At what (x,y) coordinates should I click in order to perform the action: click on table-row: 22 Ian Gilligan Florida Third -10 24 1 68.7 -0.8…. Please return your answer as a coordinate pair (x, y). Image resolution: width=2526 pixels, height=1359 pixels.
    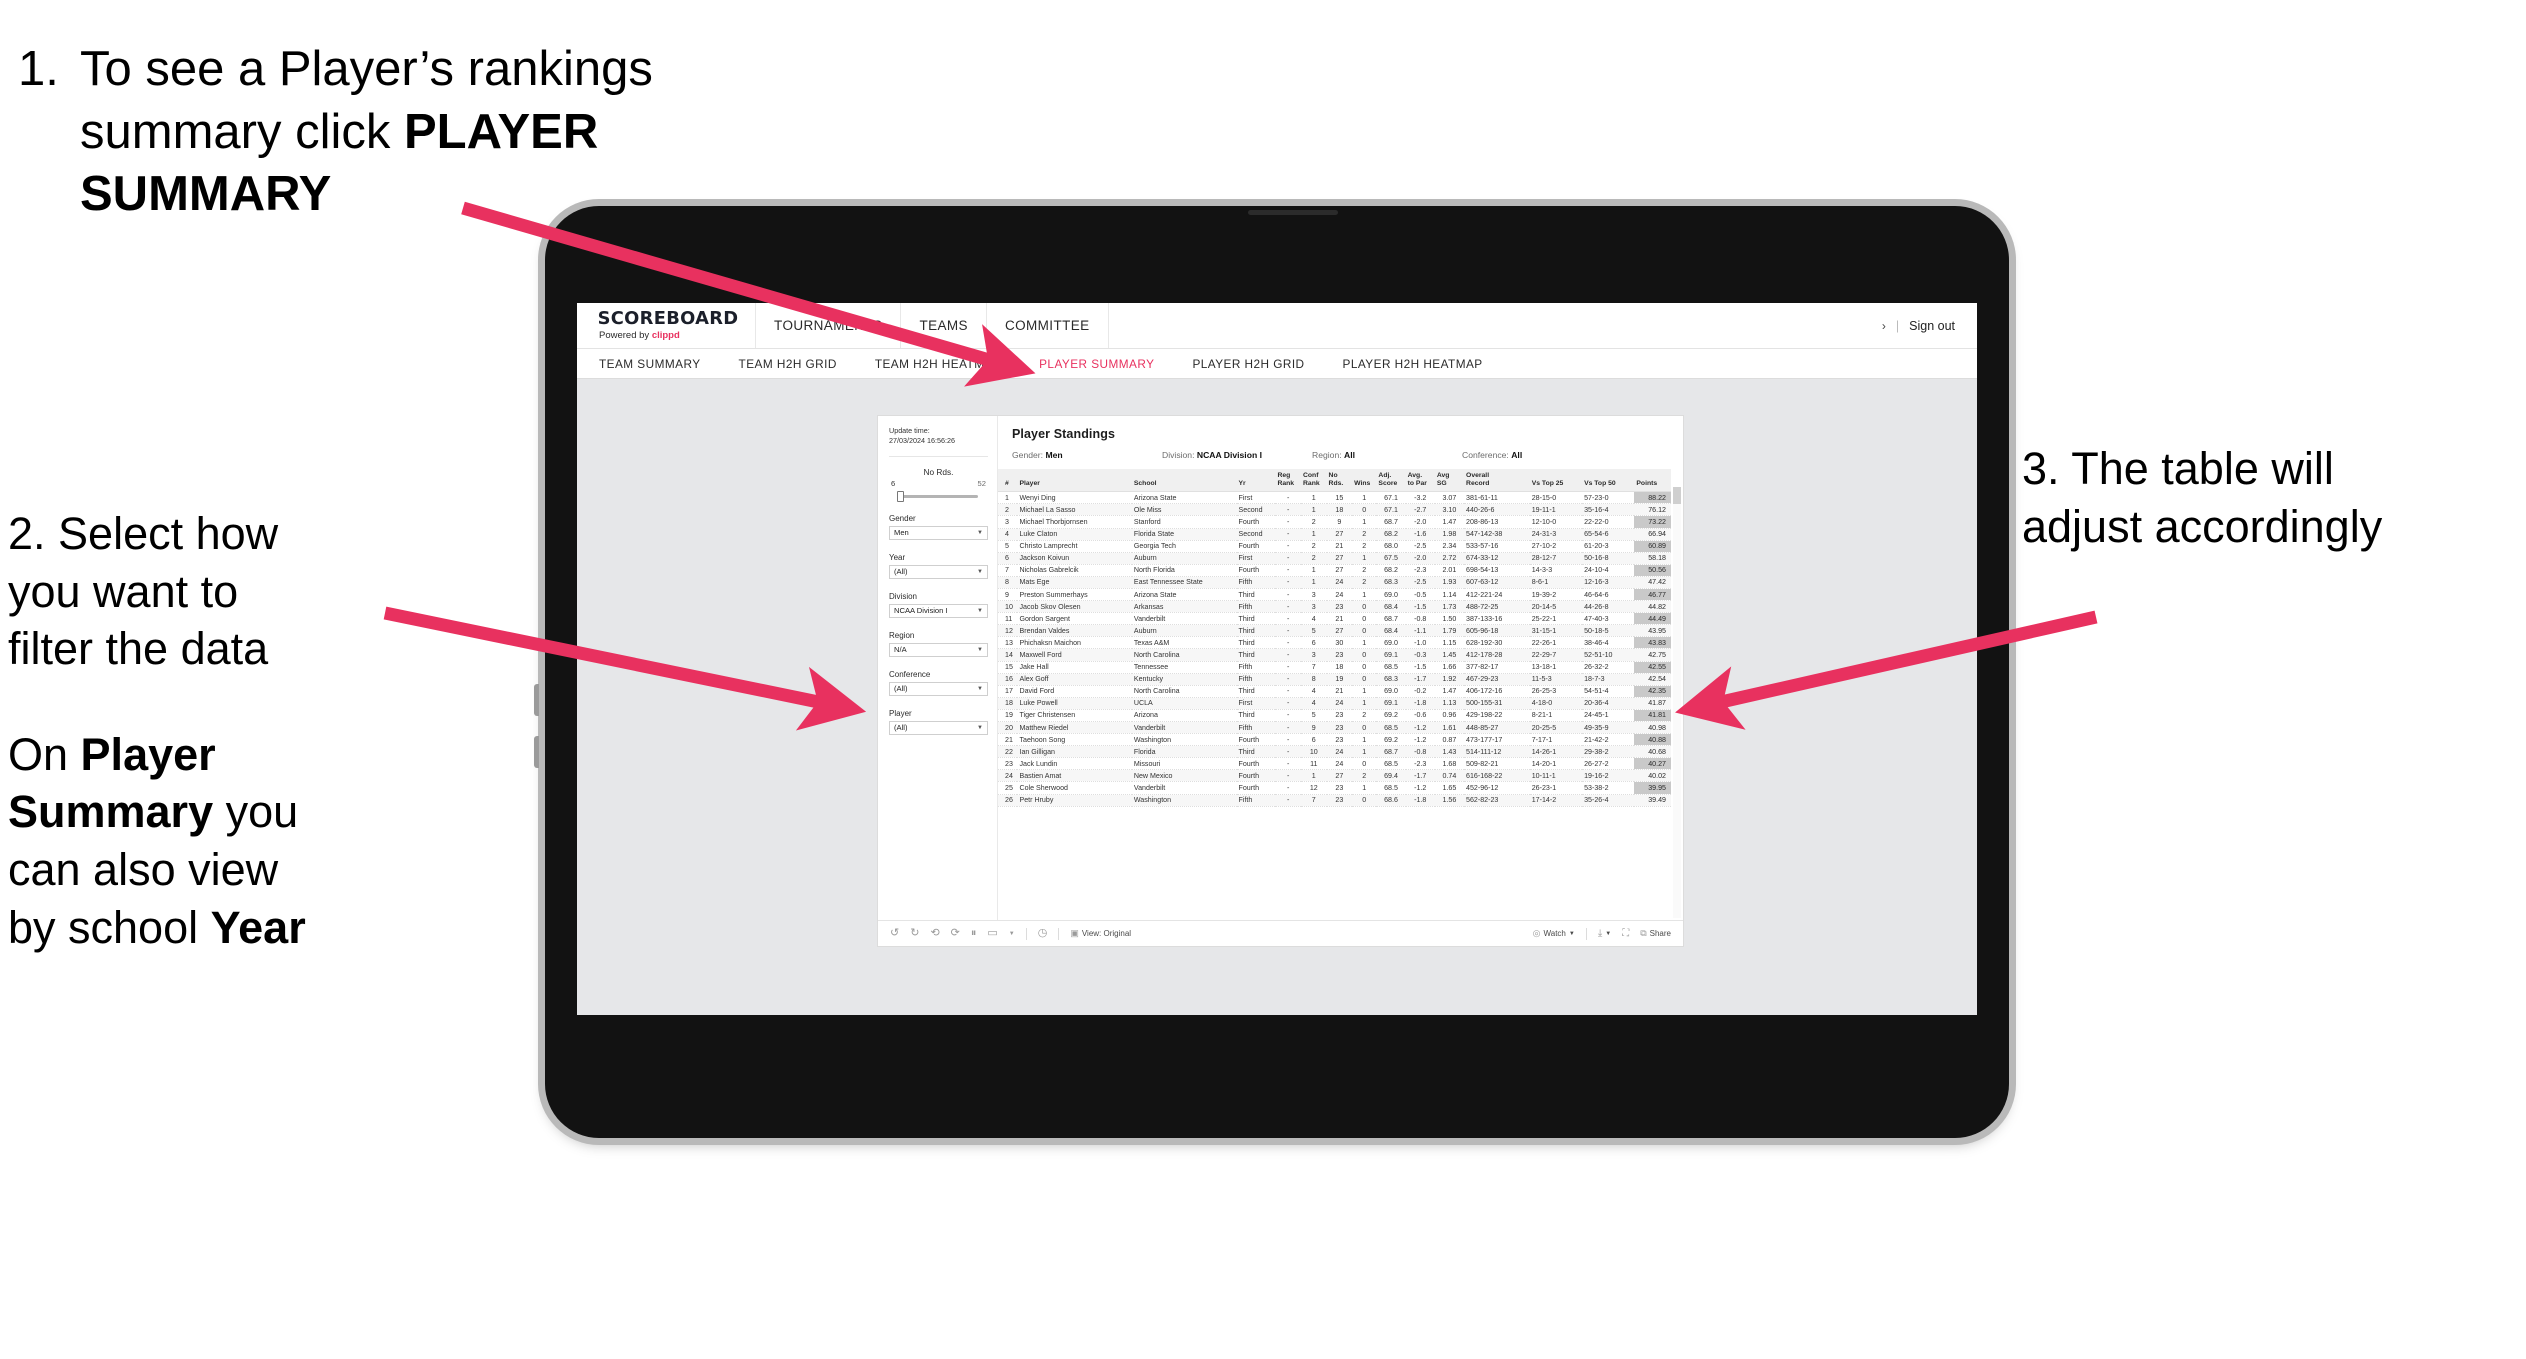
    Looking at the image, I should click on (1334, 752).